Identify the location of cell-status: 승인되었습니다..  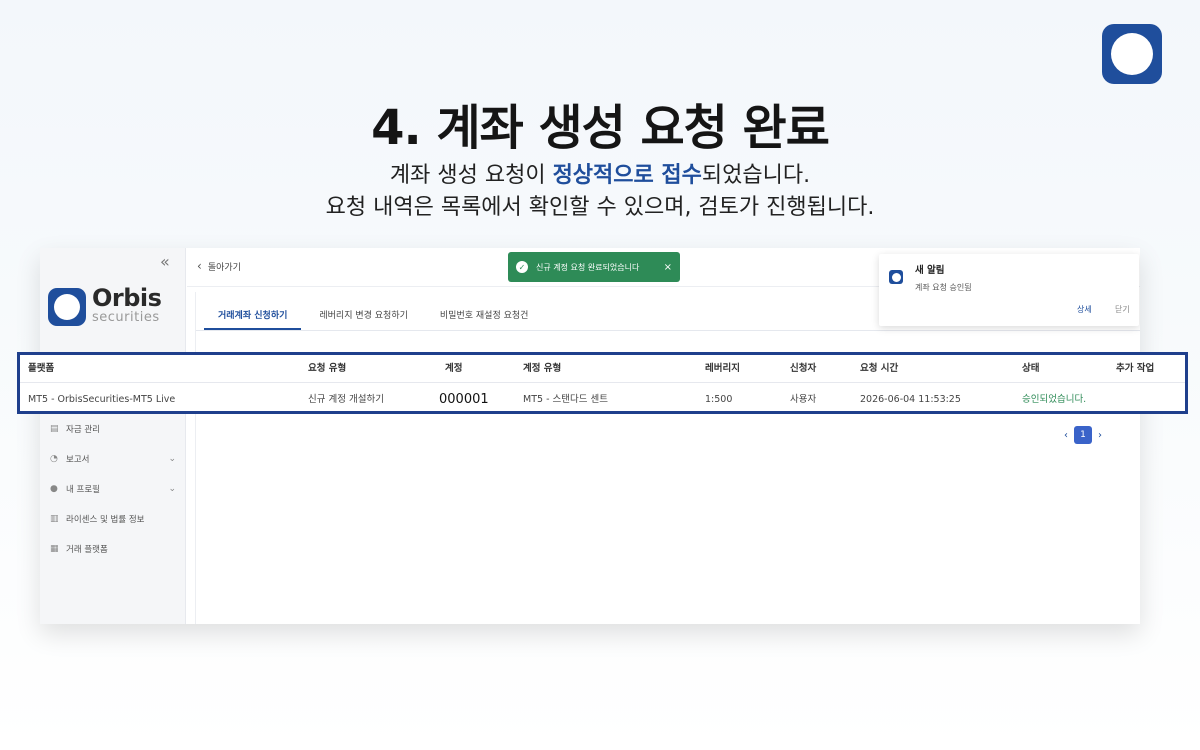
(1054, 399).